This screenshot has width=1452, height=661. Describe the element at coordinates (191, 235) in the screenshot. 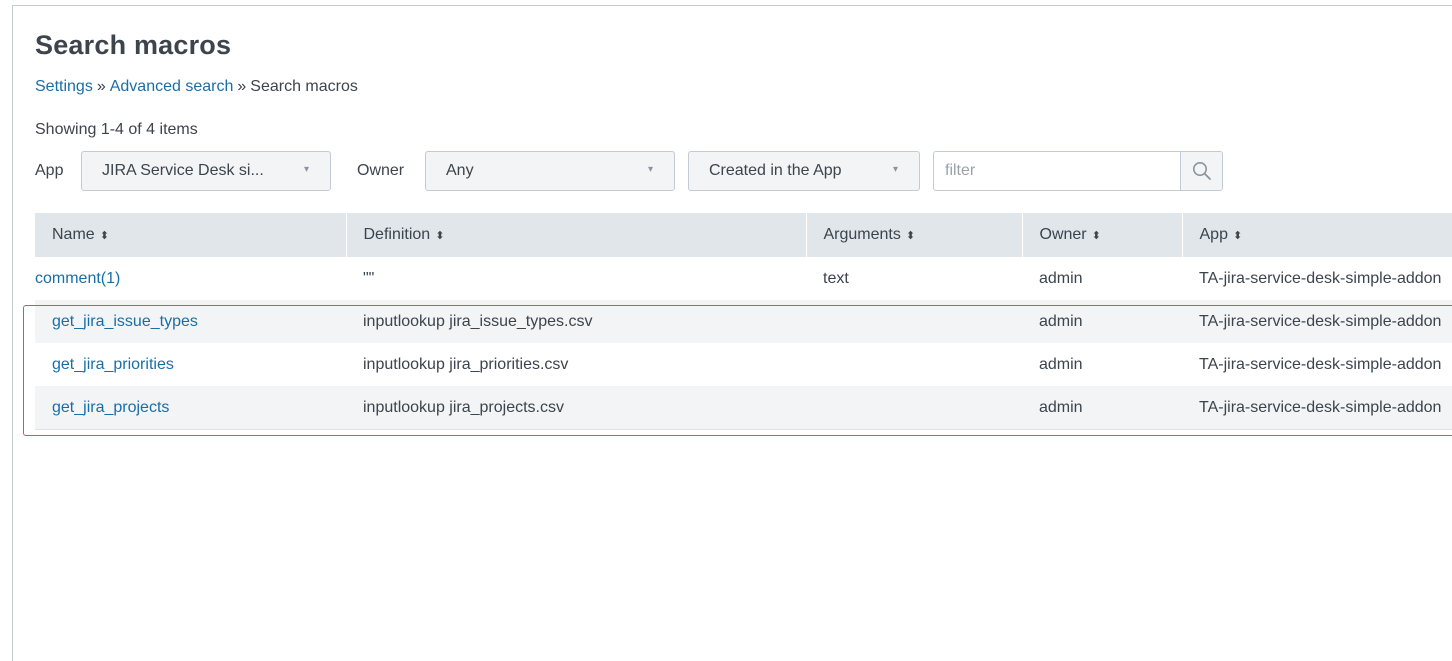

I see `column-header-name: Name ⬍` at that location.